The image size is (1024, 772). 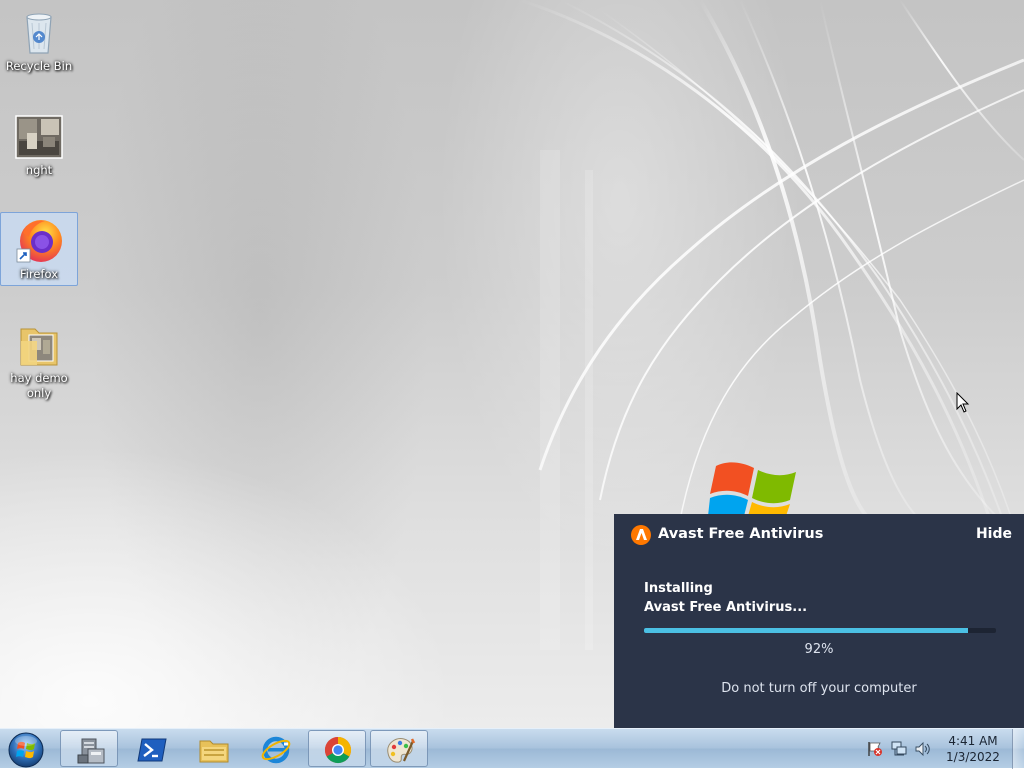 What do you see at coordinates (973, 749) in the screenshot?
I see `clock: 4:41 AM 1/3/2022` at bounding box center [973, 749].